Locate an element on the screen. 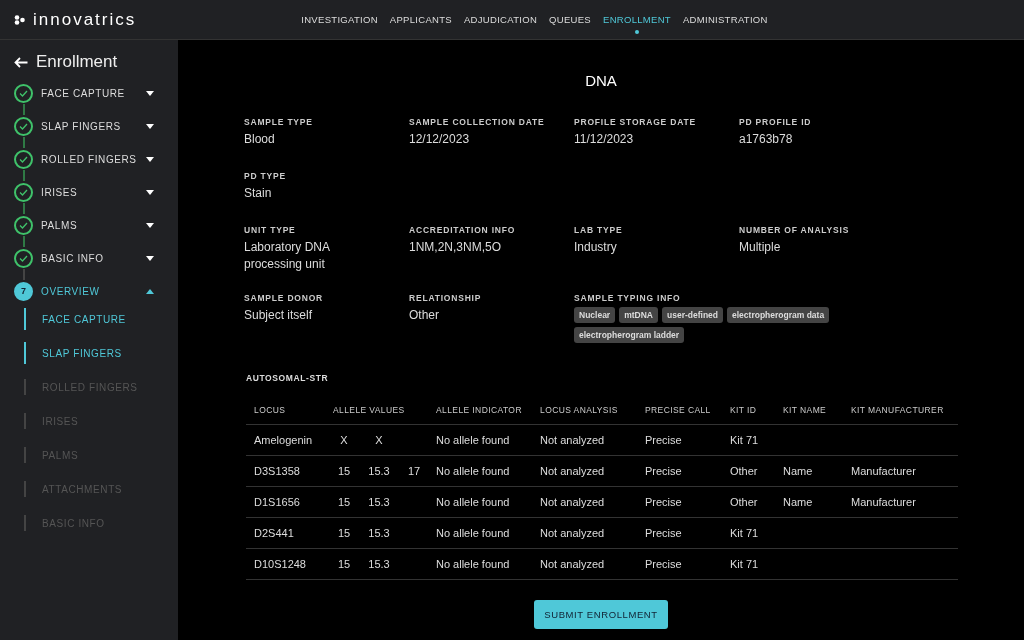  field-label: PROFILE STORAGE DATE is located at coordinates (635, 122).